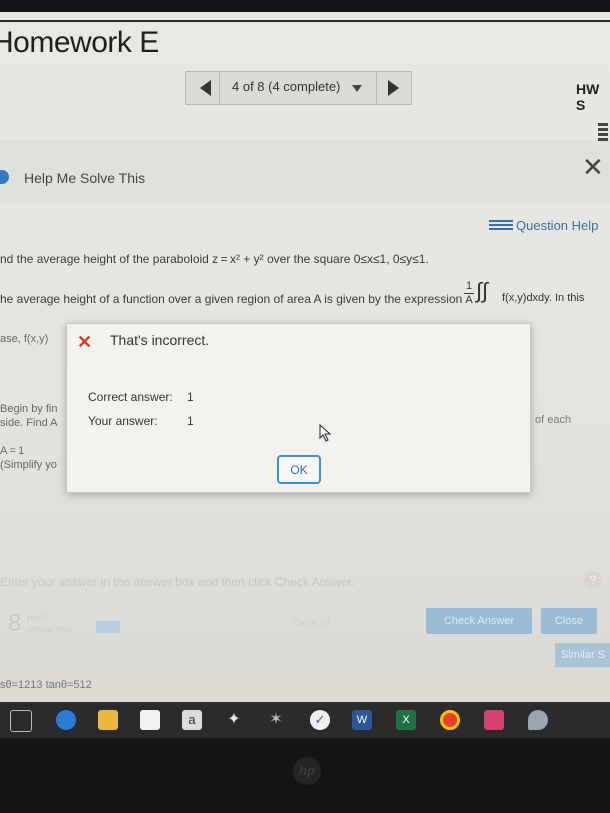  What do you see at coordinates (276, 720) in the screenshot?
I see `settings-icon: ✶` at bounding box center [276, 720].